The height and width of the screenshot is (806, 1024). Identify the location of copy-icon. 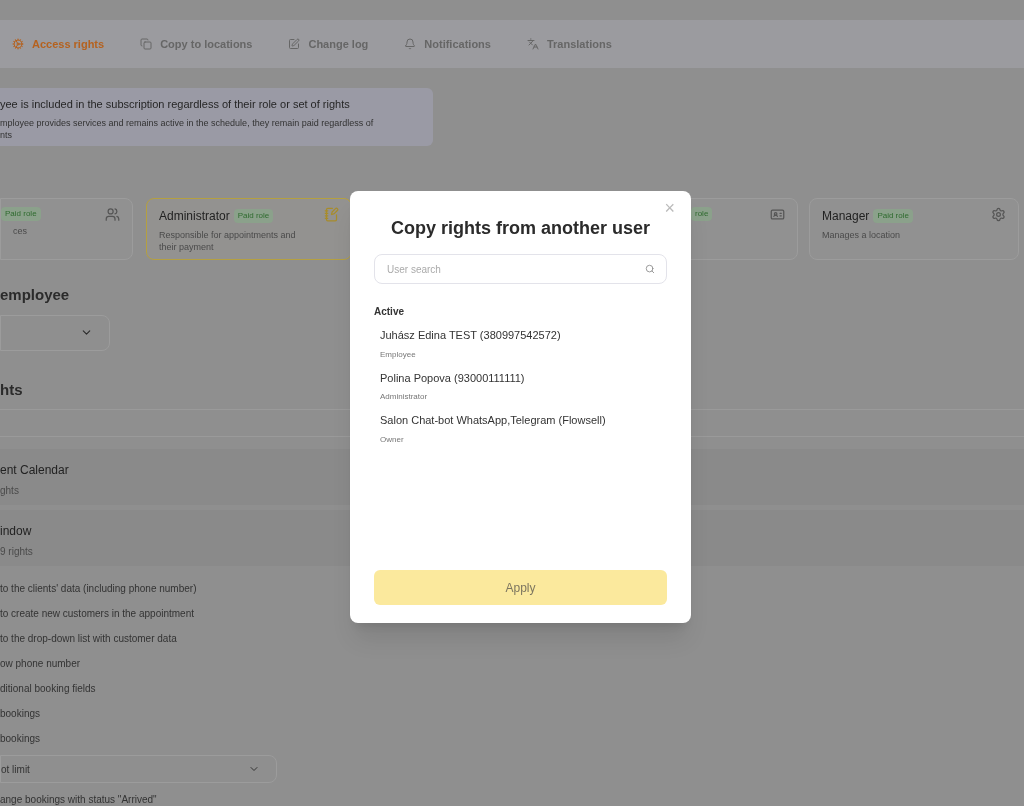
(146, 44).